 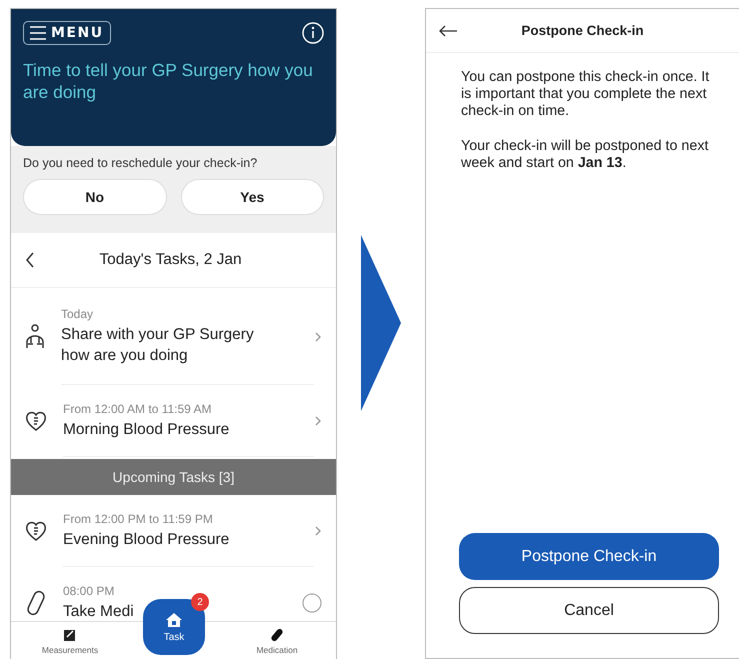 What do you see at coordinates (35, 337) in the screenshot?
I see `person-icon` at bounding box center [35, 337].